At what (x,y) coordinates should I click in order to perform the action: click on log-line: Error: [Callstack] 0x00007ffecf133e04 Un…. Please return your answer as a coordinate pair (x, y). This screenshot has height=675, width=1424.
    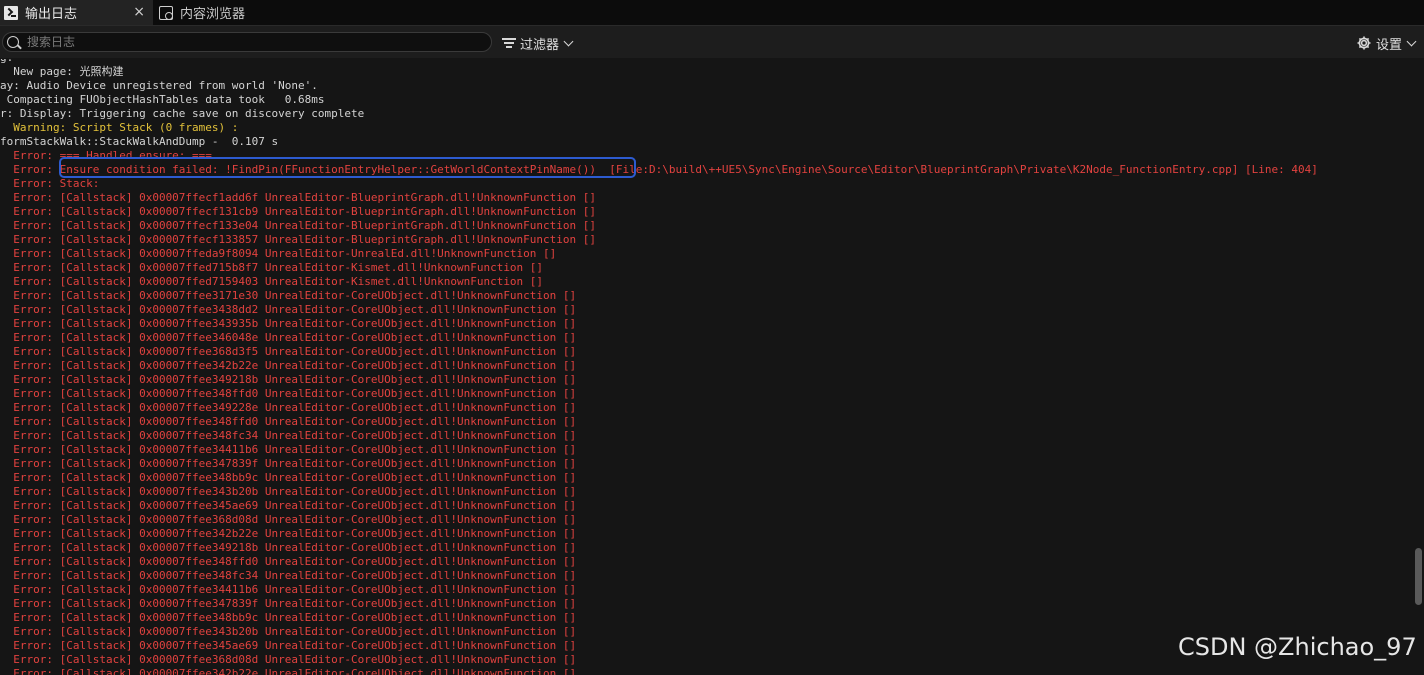
    Looking at the image, I should click on (298, 225).